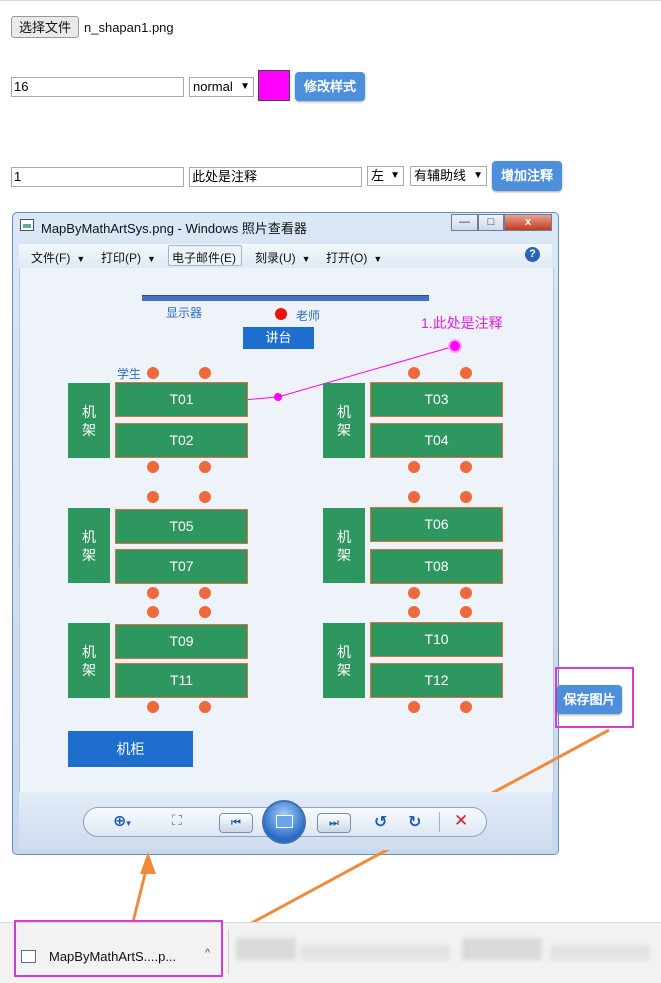  I want to click on toolbar-divider, so click(439, 822).